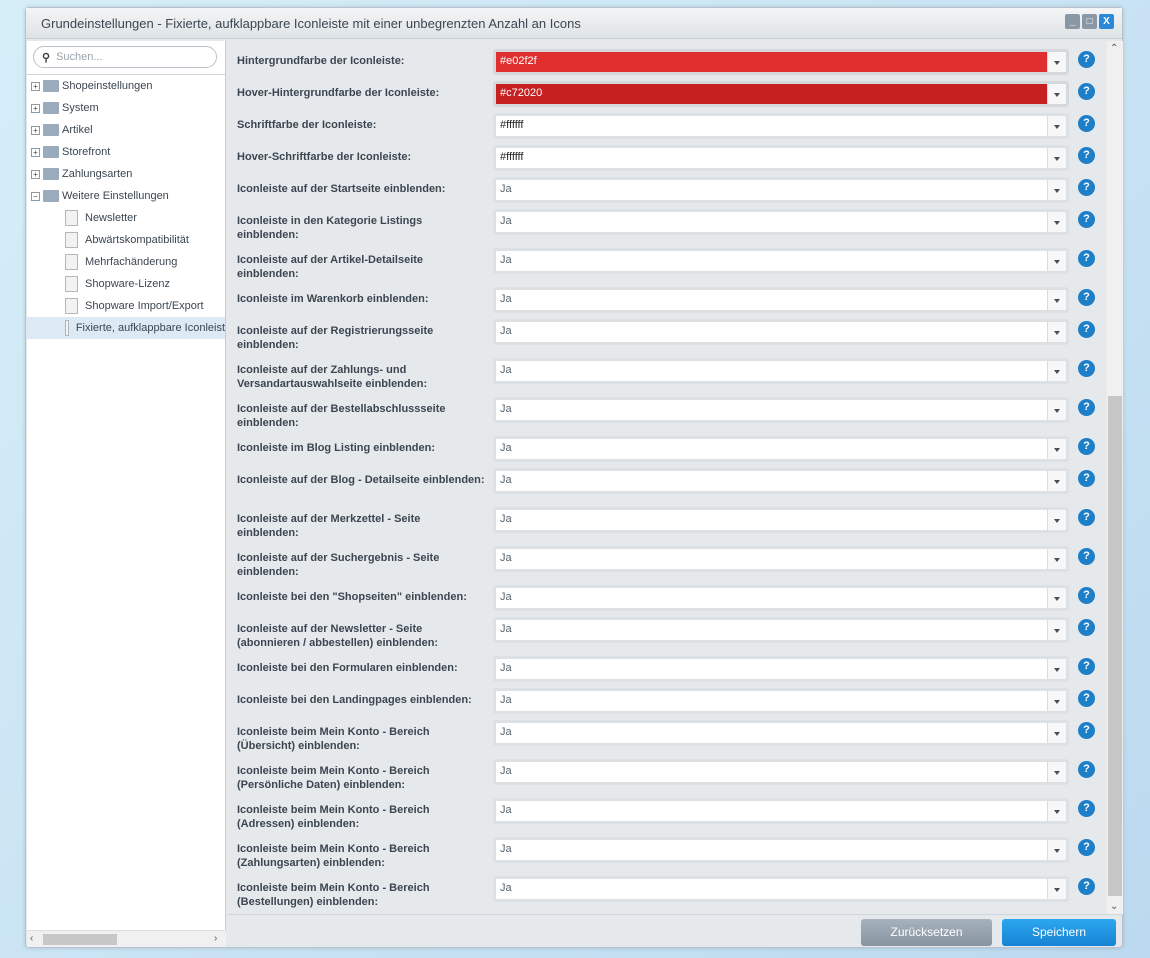  I want to click on close-button: X, so click(1106, 21).